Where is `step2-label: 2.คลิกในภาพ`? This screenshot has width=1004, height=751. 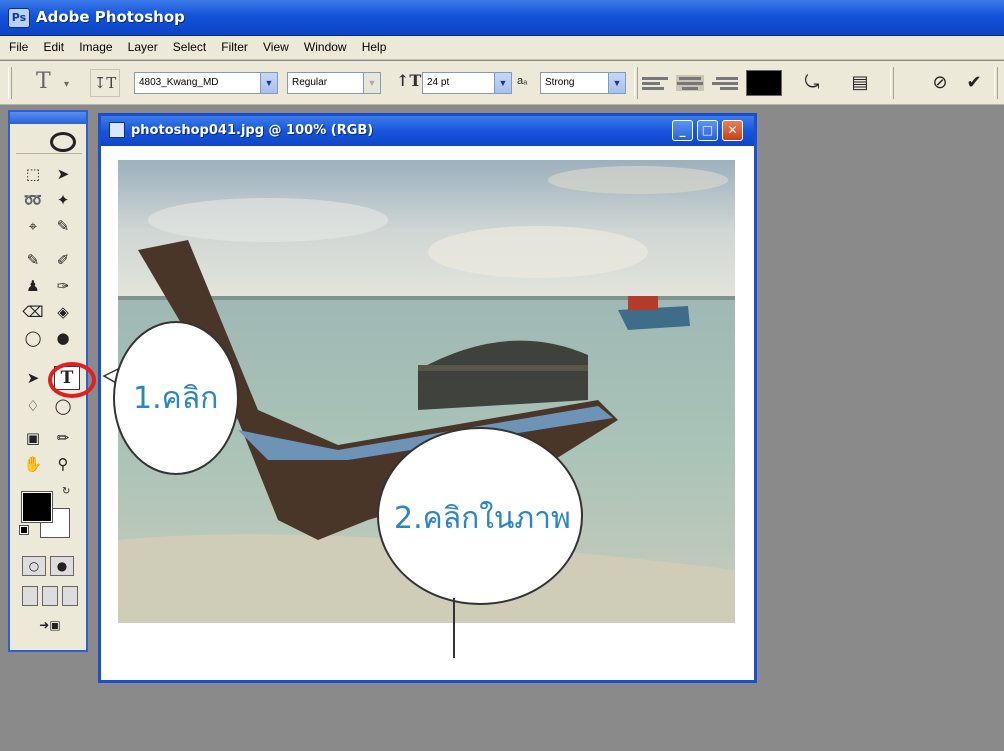 step2-label: 2.คลิกในภาพ is located at coordinates (482, 518).